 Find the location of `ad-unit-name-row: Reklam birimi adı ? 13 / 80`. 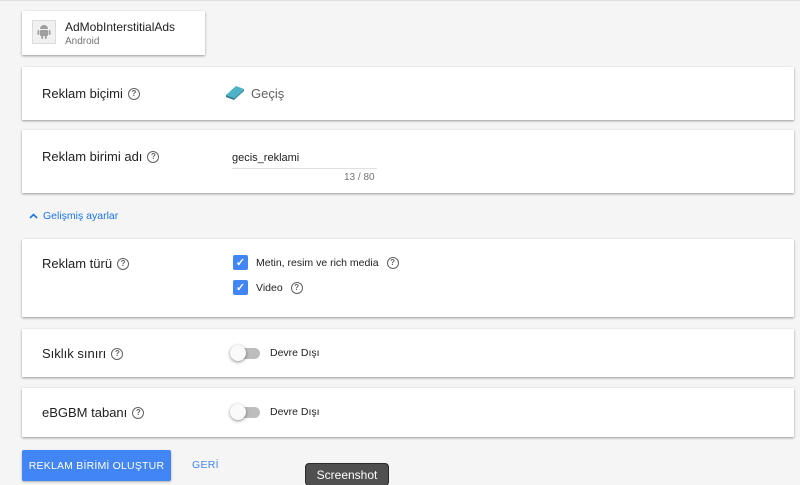

ad-unit-name-row: Reklam birimi adı ? 13 / 80 is located at coordinates (408, 161).